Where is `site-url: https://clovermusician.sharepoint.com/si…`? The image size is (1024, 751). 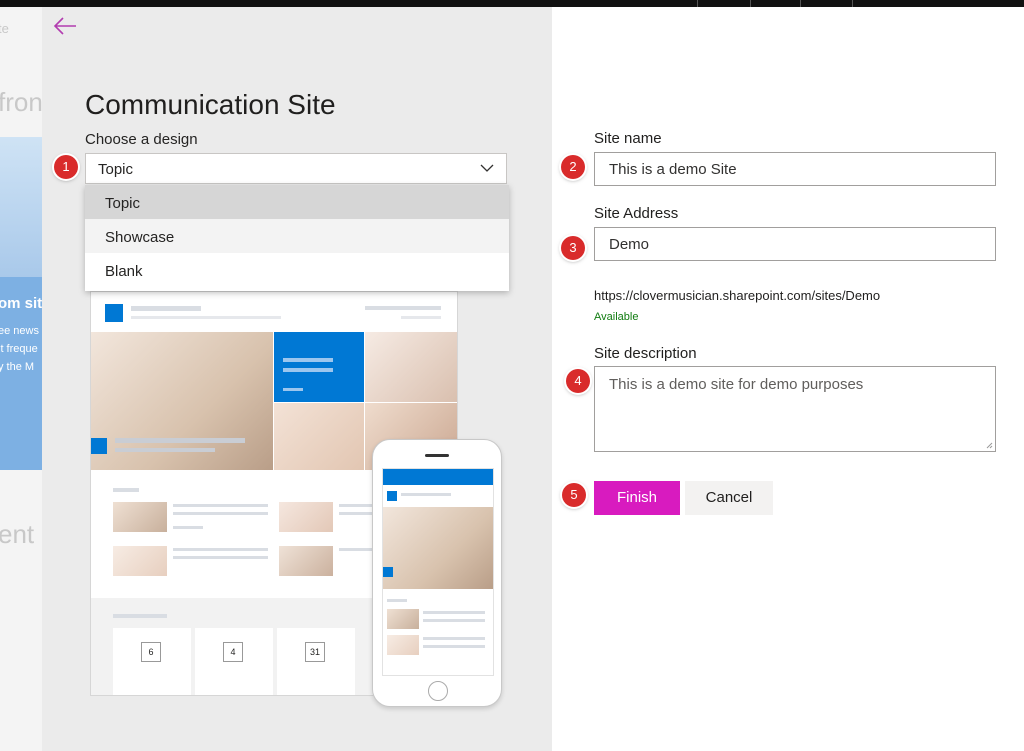
site-url: https://clovermusician.sharepoint.com/si… is located at coordinates (737, 295).